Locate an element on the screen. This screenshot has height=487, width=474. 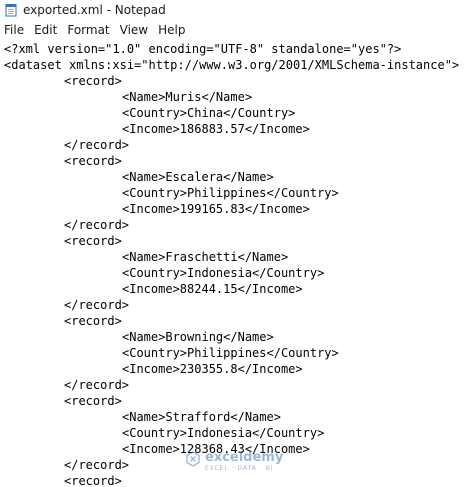
name-line: <Name>Fraschetti</Name> is located at coordinates (205, 257).